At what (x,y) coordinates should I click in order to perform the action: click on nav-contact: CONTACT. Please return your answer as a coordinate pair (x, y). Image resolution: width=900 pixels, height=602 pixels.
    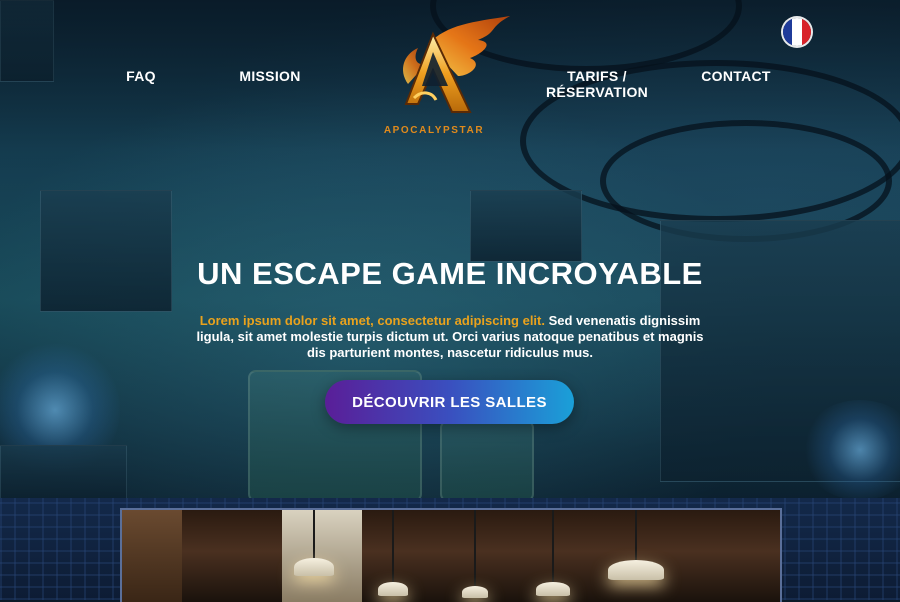
    Looking at the image, I should click on (736, 76).